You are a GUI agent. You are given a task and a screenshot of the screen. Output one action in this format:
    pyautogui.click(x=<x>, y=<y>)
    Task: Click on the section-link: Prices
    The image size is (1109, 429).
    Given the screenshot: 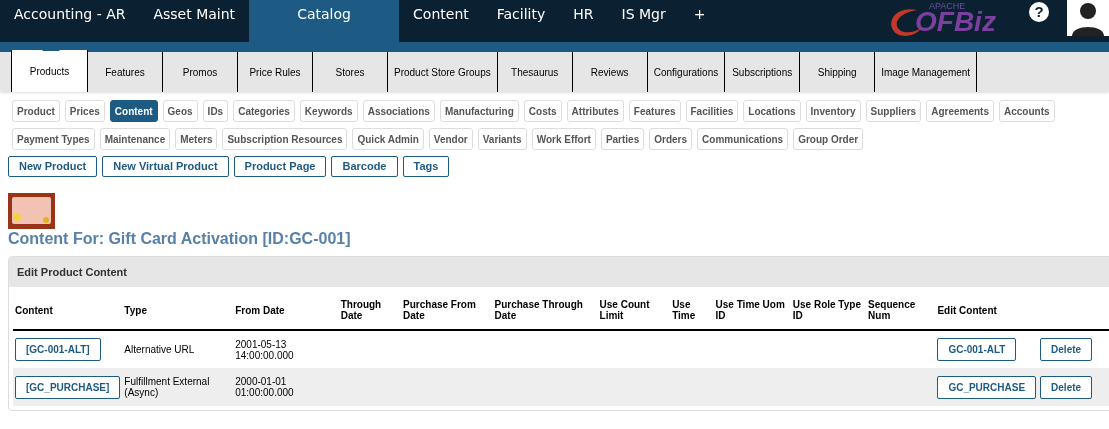 What is the action you would take?
    pyautogui.click(x=84, y=111)
    